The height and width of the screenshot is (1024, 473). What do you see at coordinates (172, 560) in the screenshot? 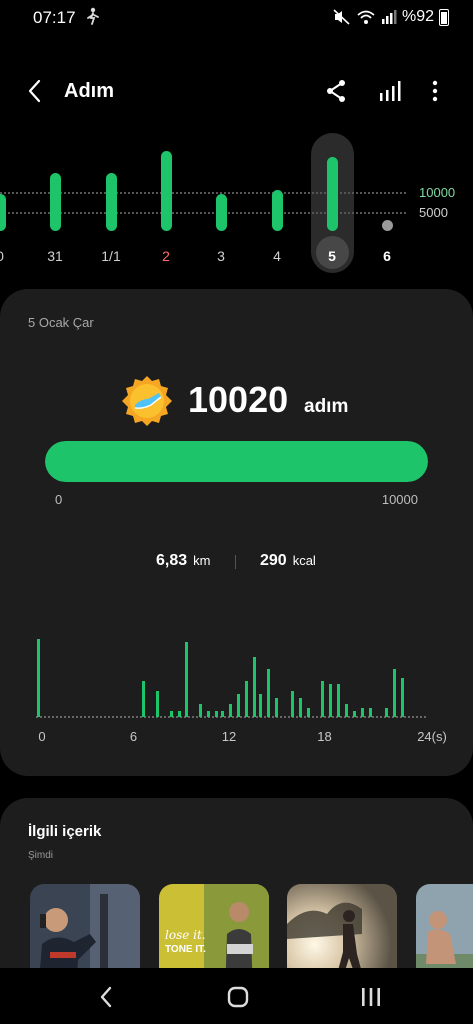
I see `distance-value: 6,83` at bounding box center [172, 560].